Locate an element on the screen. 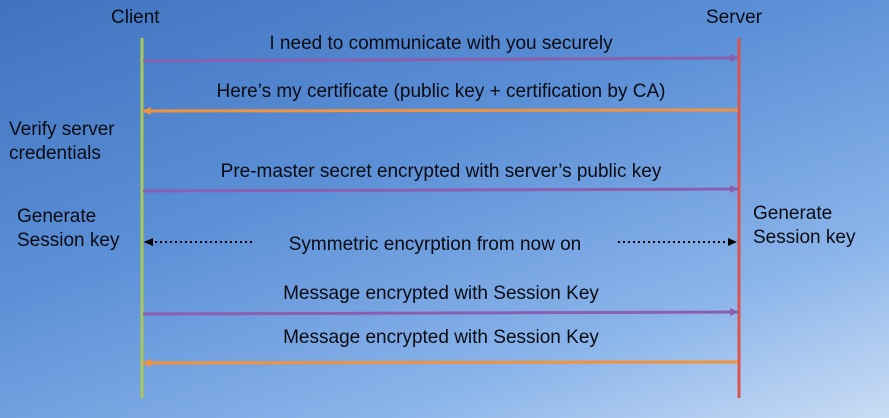 This screenshot has height=418, width=889. client-generate-line2: Session key is located at coordinates (68, 240).